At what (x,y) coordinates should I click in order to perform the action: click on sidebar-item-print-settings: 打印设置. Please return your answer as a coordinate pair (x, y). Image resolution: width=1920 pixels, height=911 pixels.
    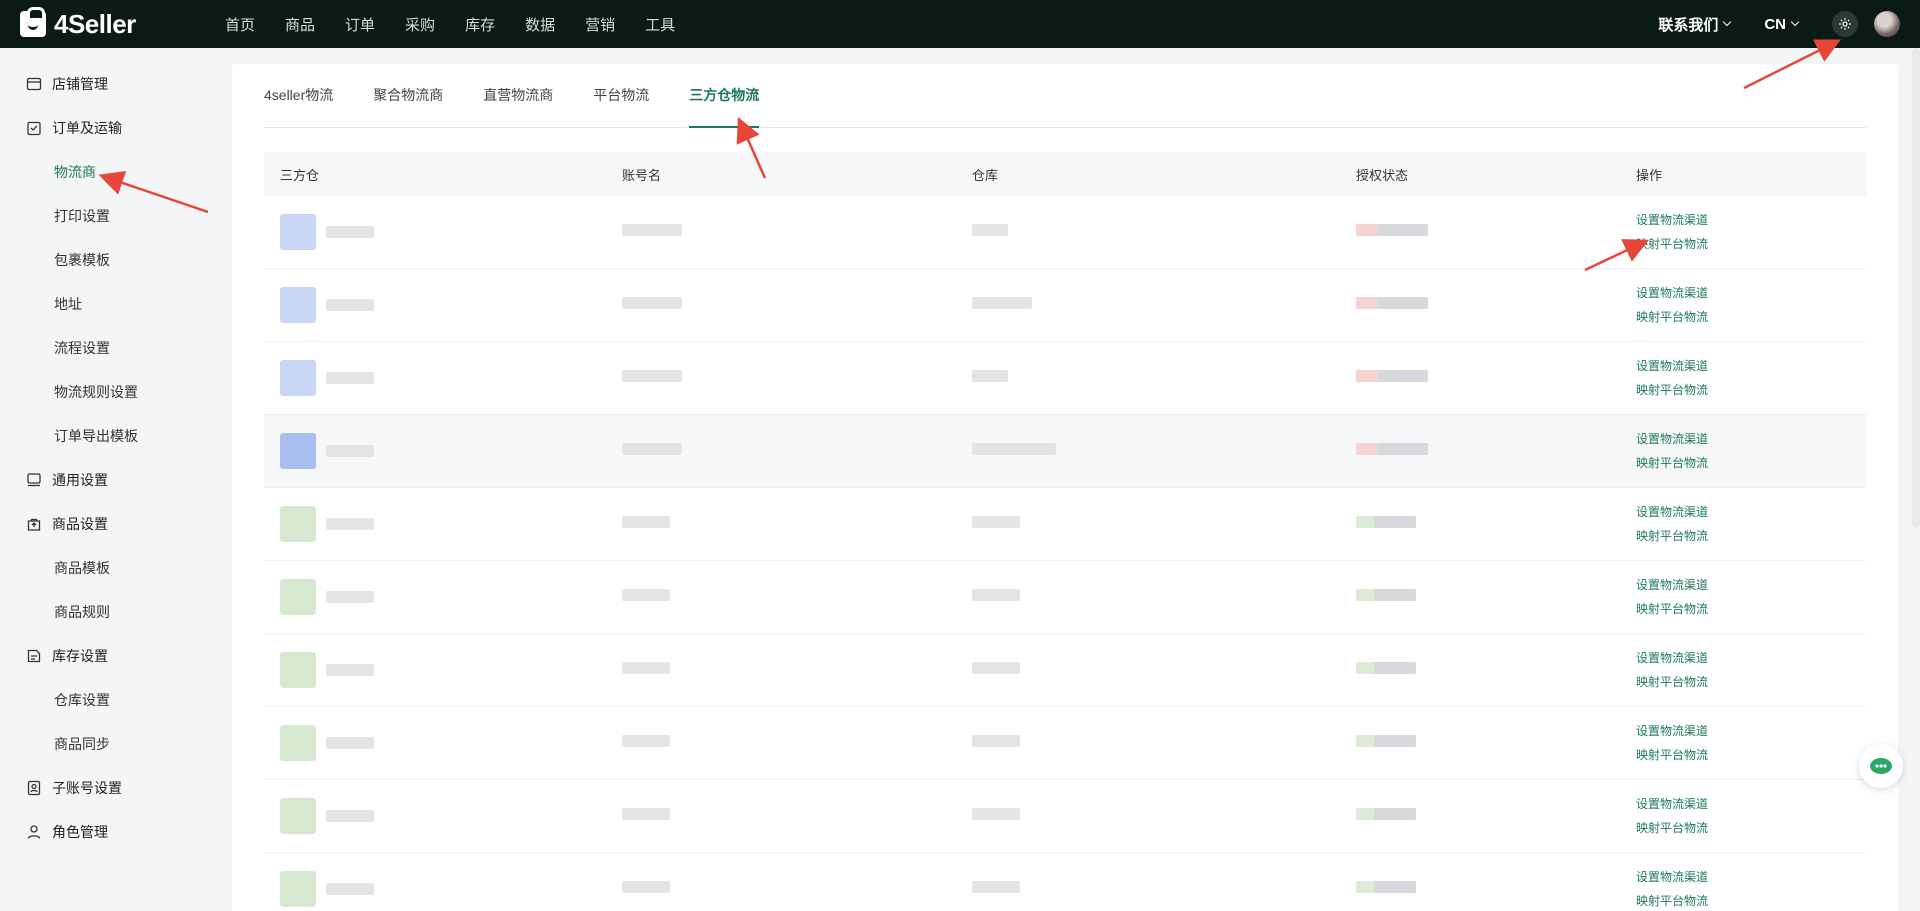
    Looking at the image, I should click on (115, 216).